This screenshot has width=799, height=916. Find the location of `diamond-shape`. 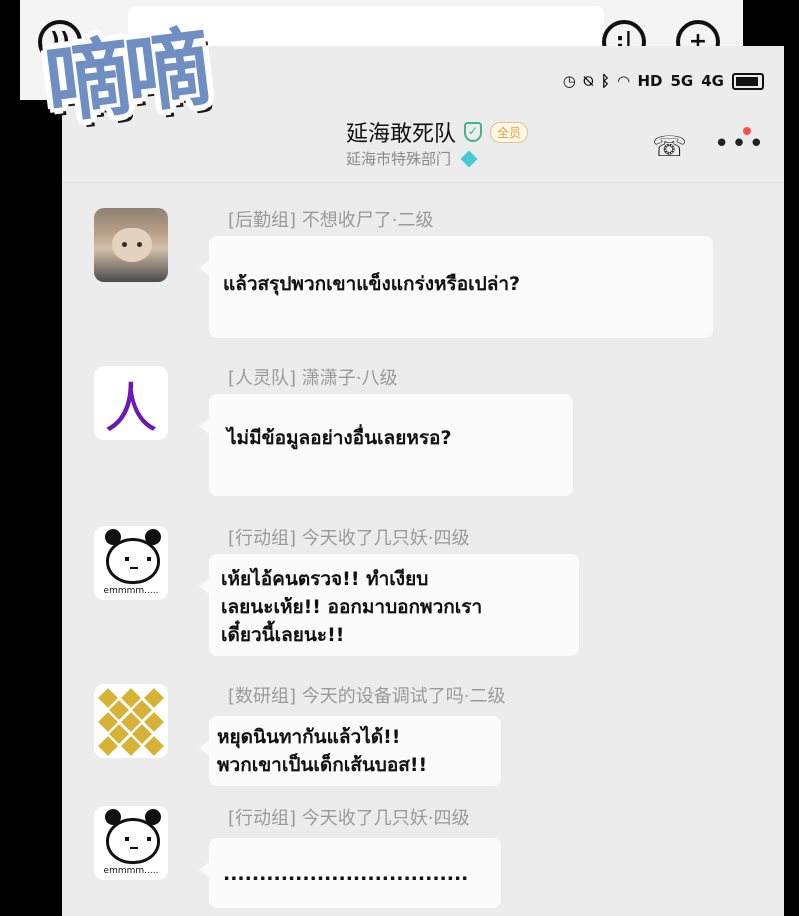

diamond-shape is located at coordinates (154, 746).